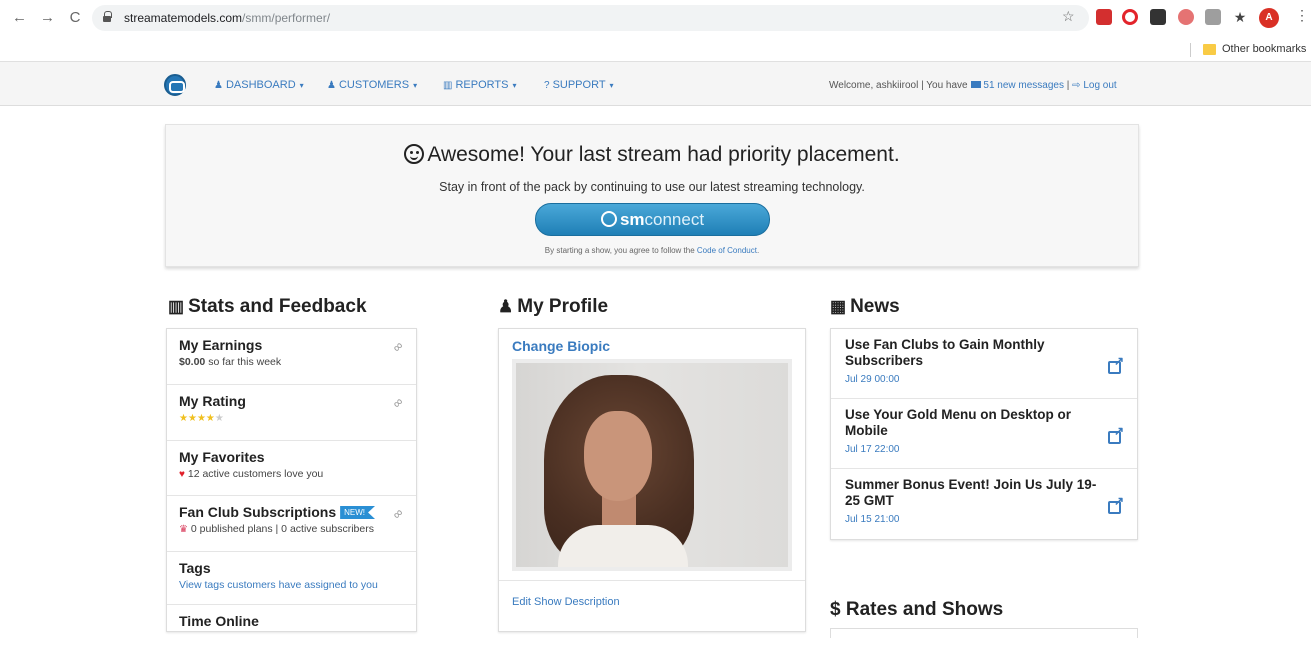 This screenshot has height=645, width=1311. Describe the element at coordinates (291, 625) in the screenshot. I see `time-online-row: Time Online` at that location.